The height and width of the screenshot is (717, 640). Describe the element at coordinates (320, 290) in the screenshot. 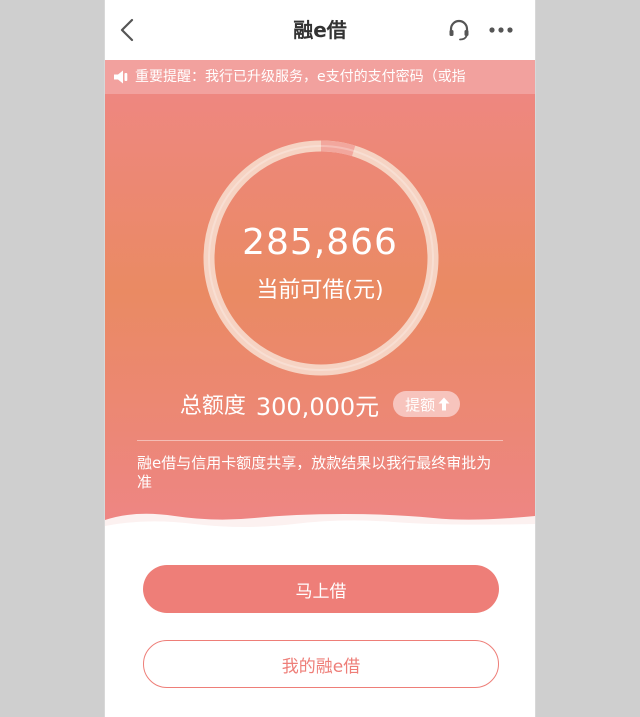

I see `available-amount-label: 当前可借(元)` at that location.